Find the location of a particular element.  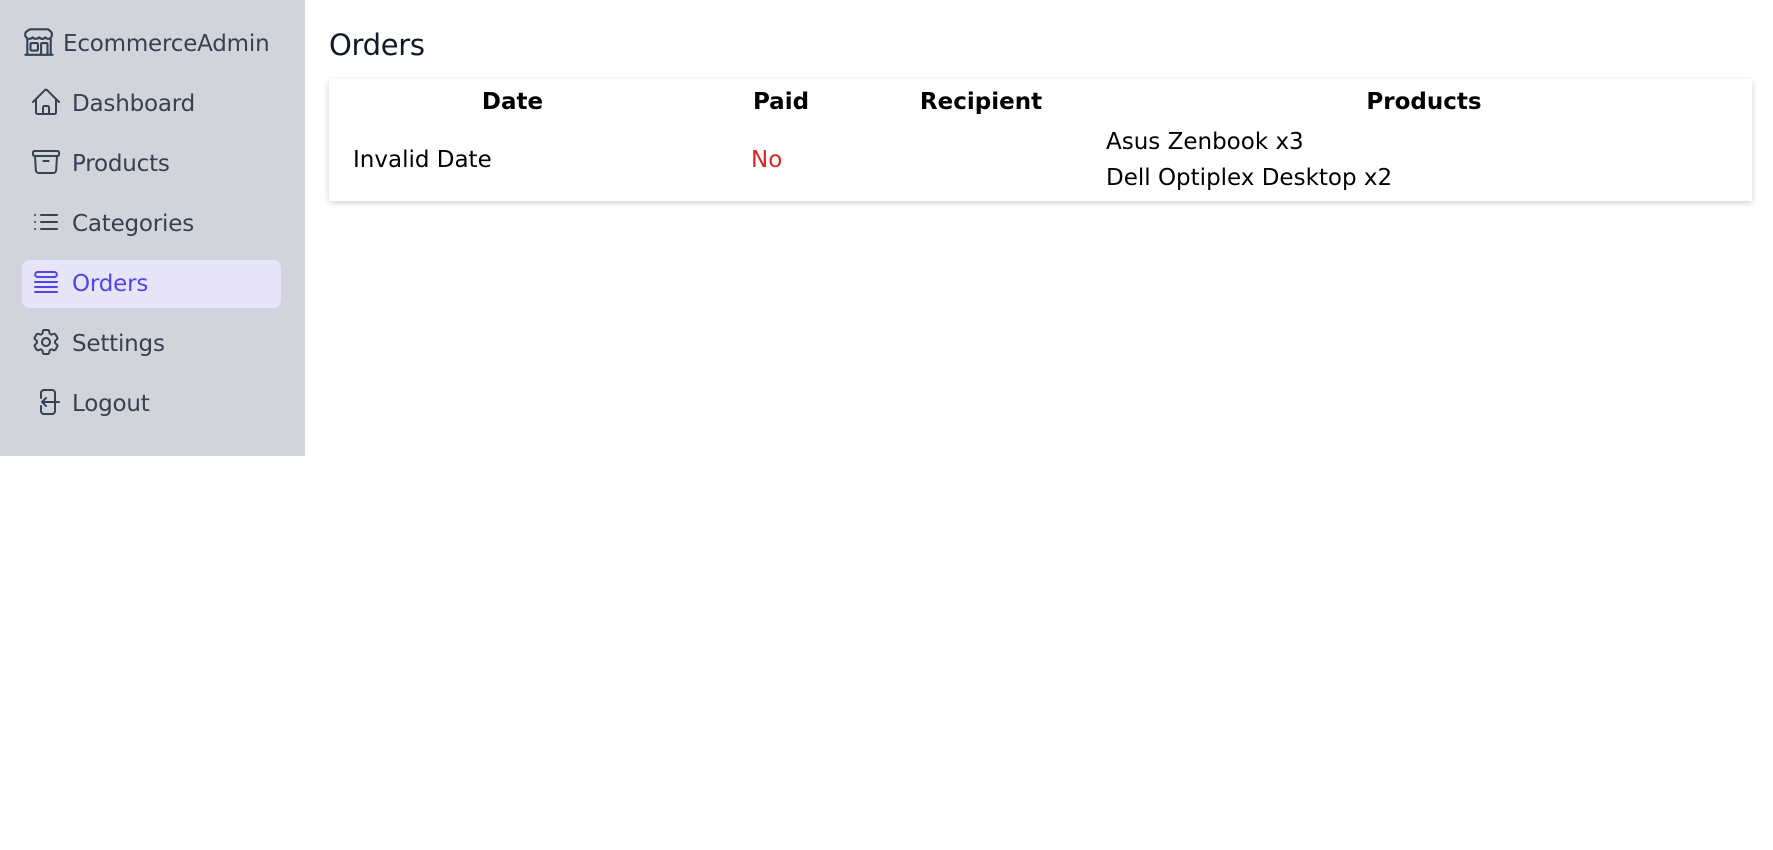

order-recipient is located at coordinates (981, 160).